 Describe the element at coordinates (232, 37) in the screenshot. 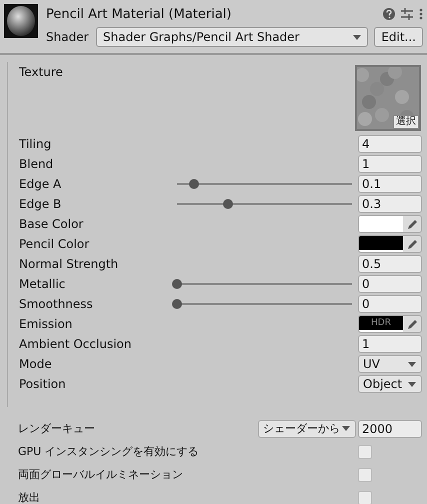

I see `shader-dropdown: Shader Graphs/Pencil Art Shader` at that location.